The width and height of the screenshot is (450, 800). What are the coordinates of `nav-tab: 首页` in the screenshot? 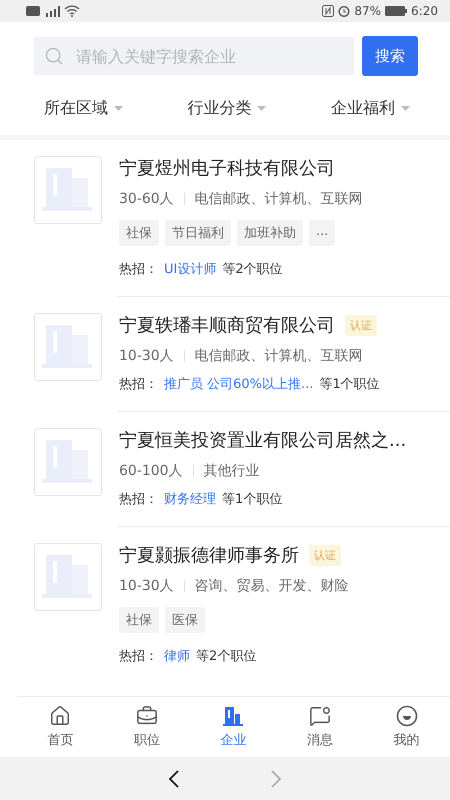 It's located at (60, 727).